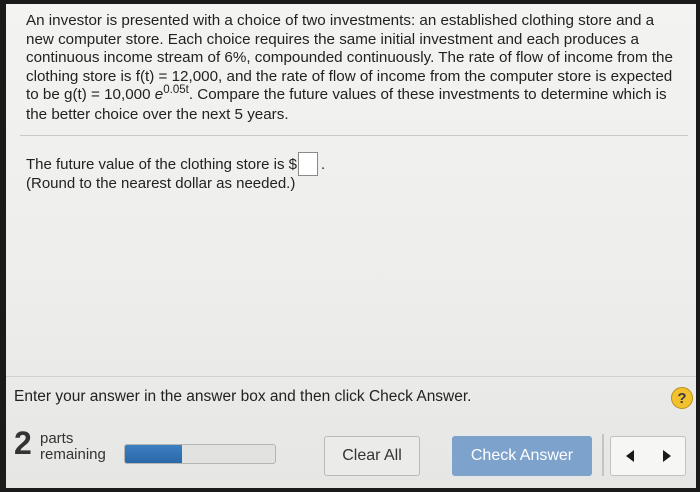 The width and height of the screenshot is (700, 492). I want to click on answer-suffix: ., so click(323, 164).